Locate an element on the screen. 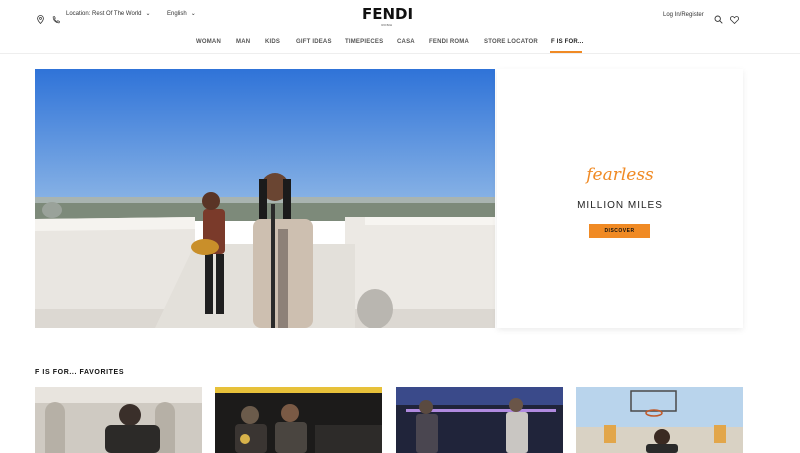 The width and height of the screenshot is (800, 453). phone-icon is located at coordinates (56, 20).